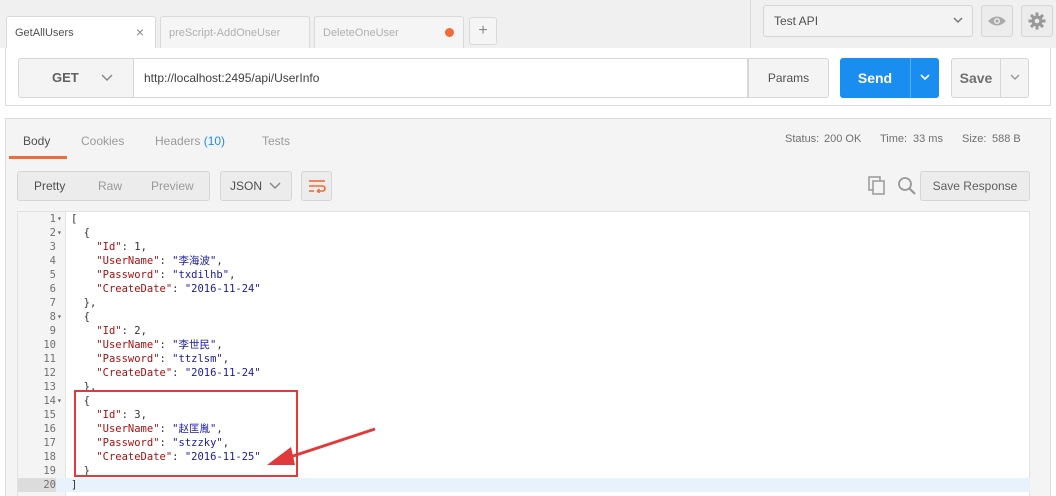  What do you see at coordinates (102, 141) in the screenshot?
I see `tab-cookies: Cookies` at bounding box center [102, 141].